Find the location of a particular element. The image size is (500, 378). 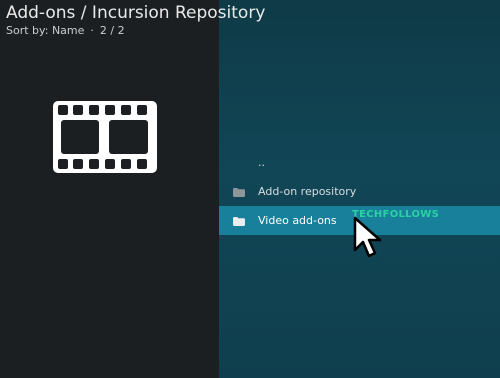

list-item-label: Video add-ons is located at coordinates (297, 220).